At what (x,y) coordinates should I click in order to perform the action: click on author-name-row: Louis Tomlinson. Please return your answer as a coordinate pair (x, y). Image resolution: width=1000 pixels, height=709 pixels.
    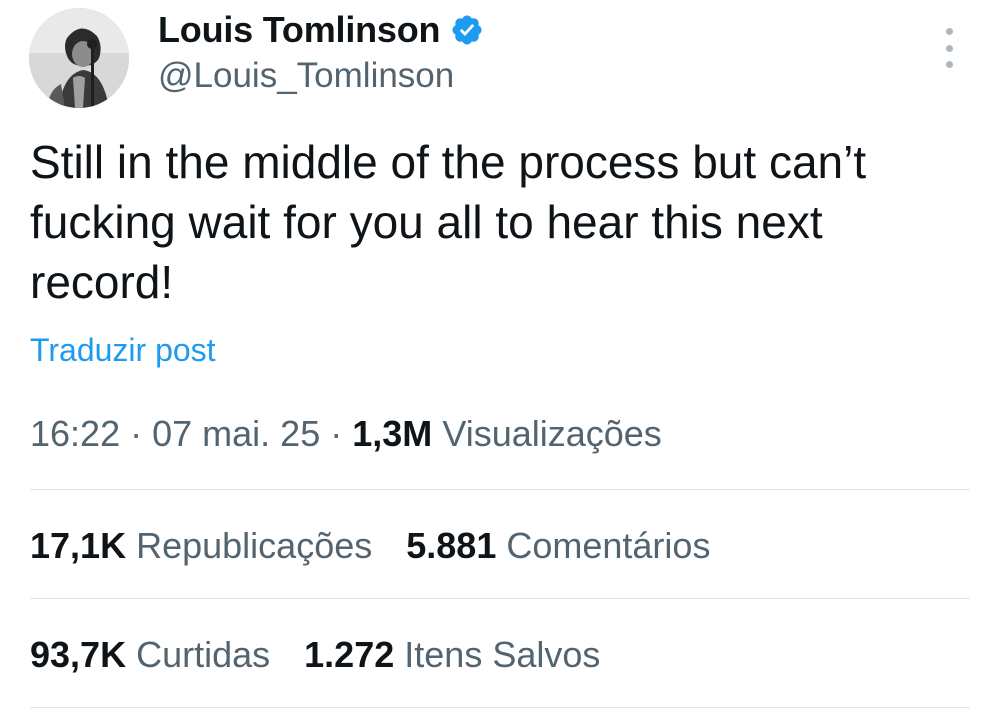
    Looking at the image, I should click on (321, 30).